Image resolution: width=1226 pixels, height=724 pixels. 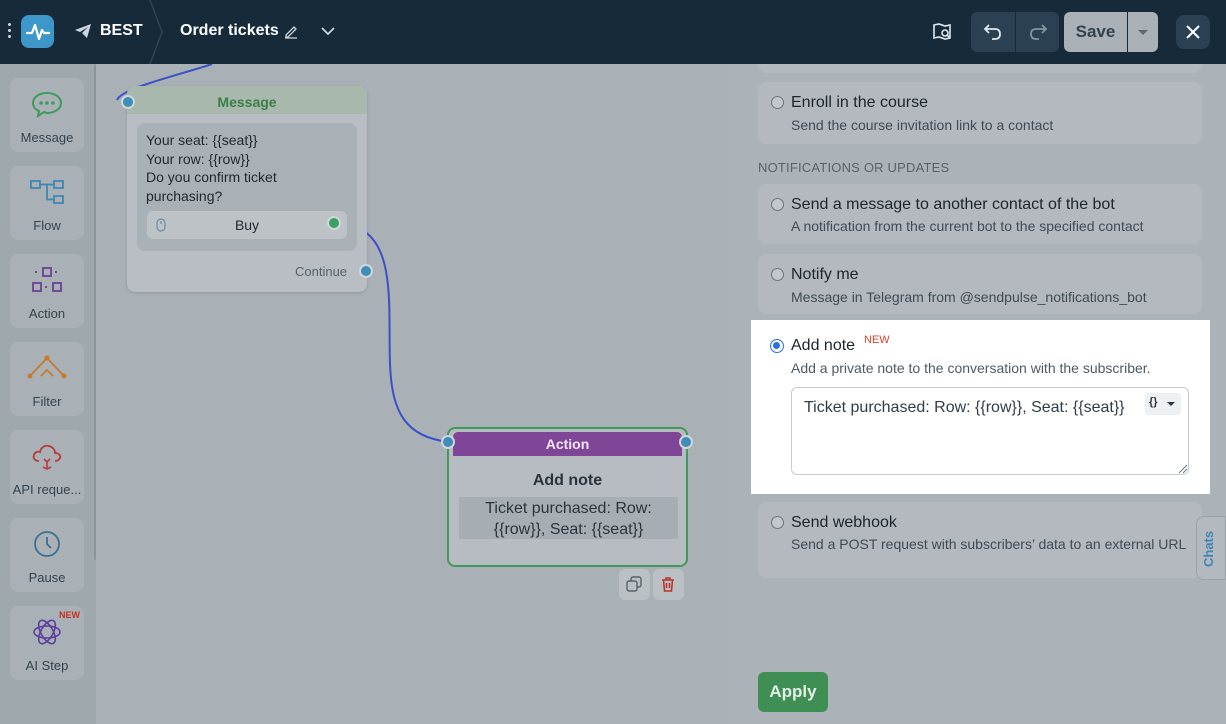 I want to click on sidebar-item-filter: Filter, so click(x=47, y=379).